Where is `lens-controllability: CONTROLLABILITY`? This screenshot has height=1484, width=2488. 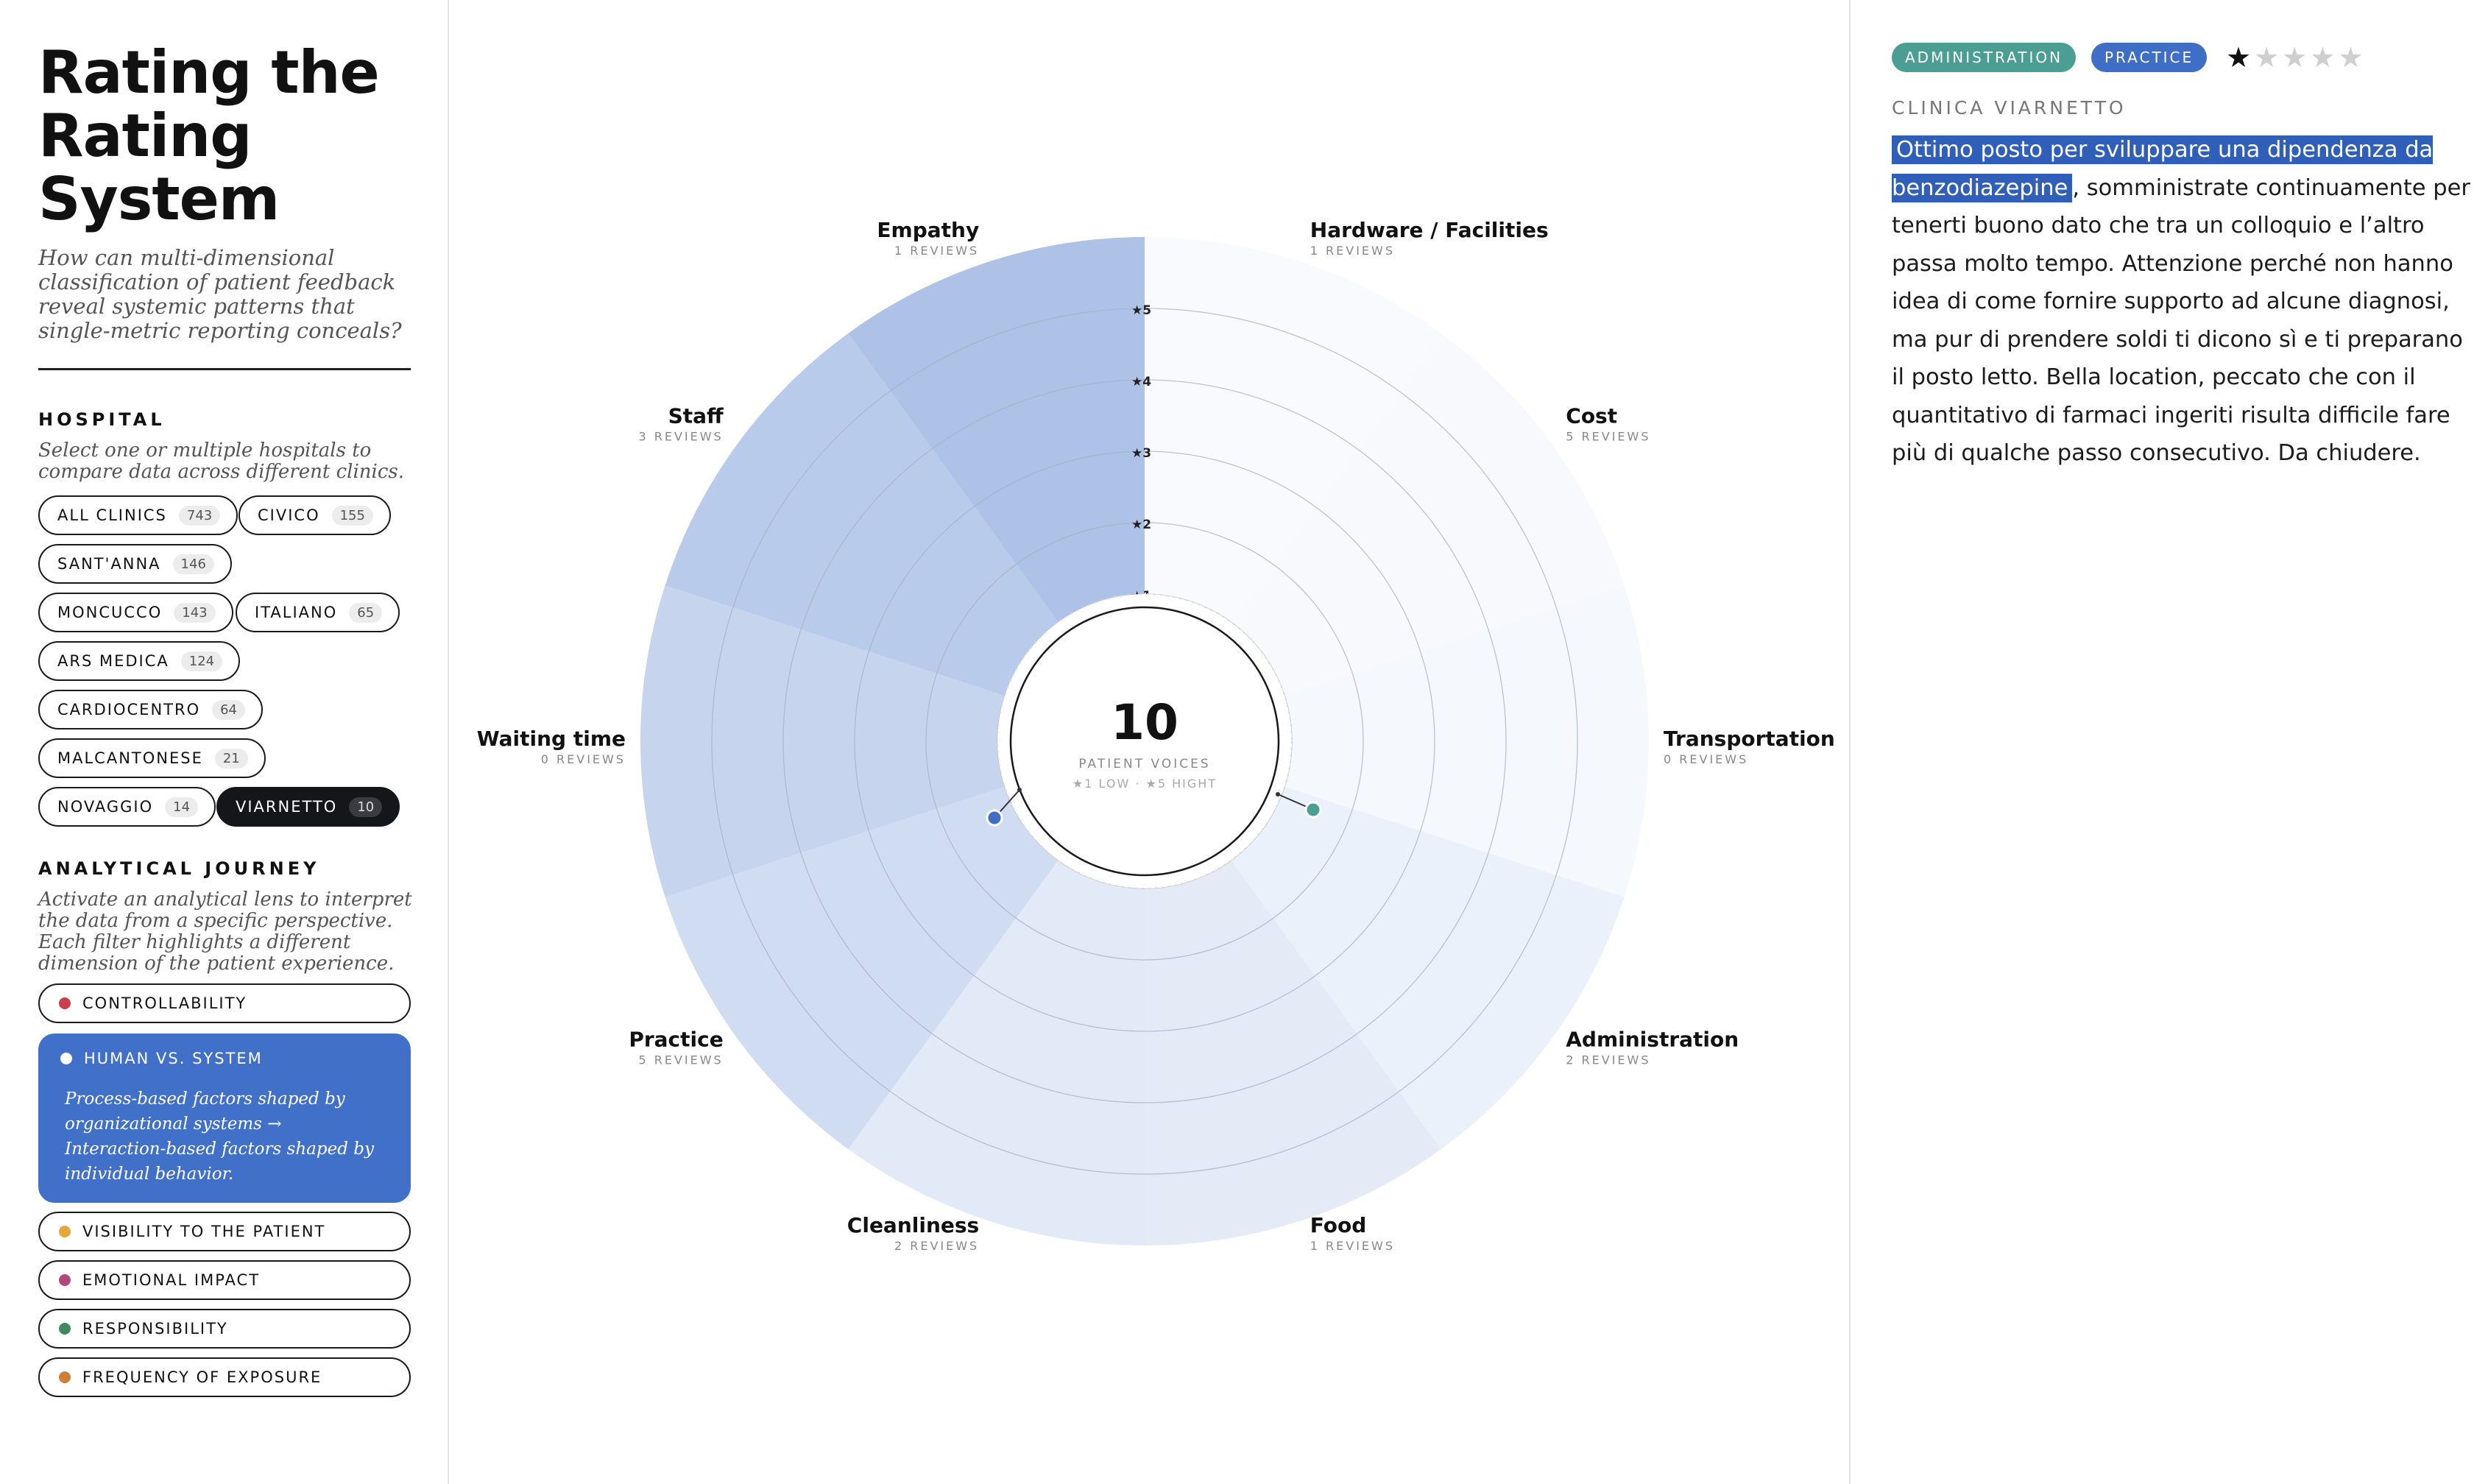 lens-controllability: CONTROLLABILITY is located at coordinates (224, 1003).